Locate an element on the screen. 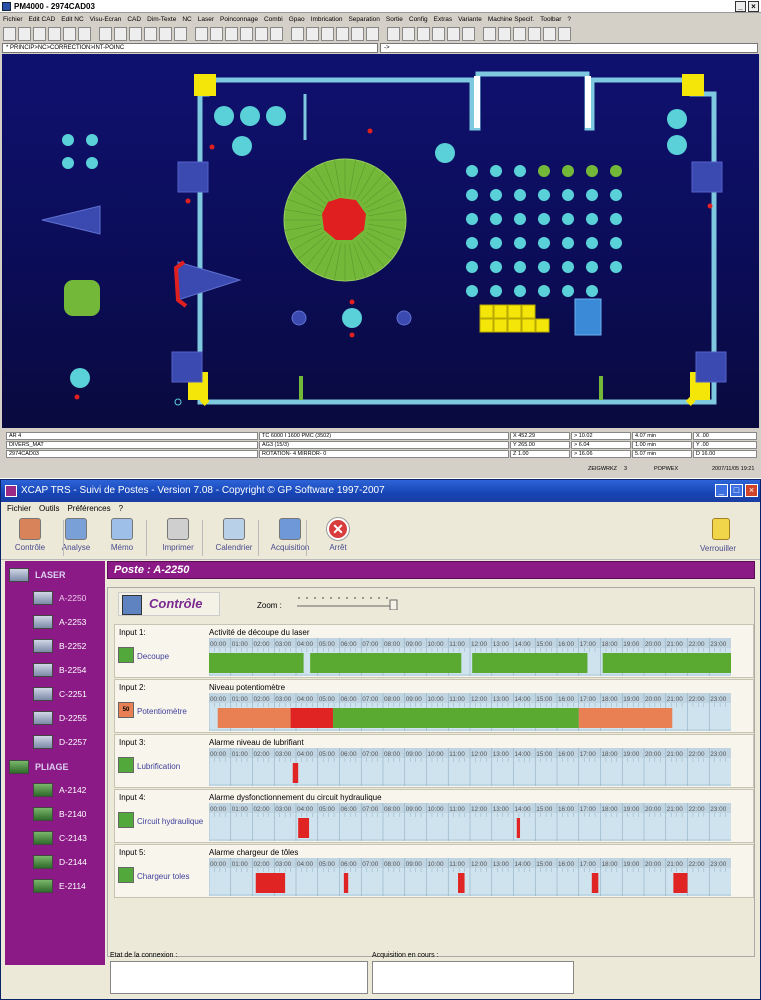 This screenshot has width=761, height=1000. cad-menu-item: Extras is located at coordinates (443, 19).